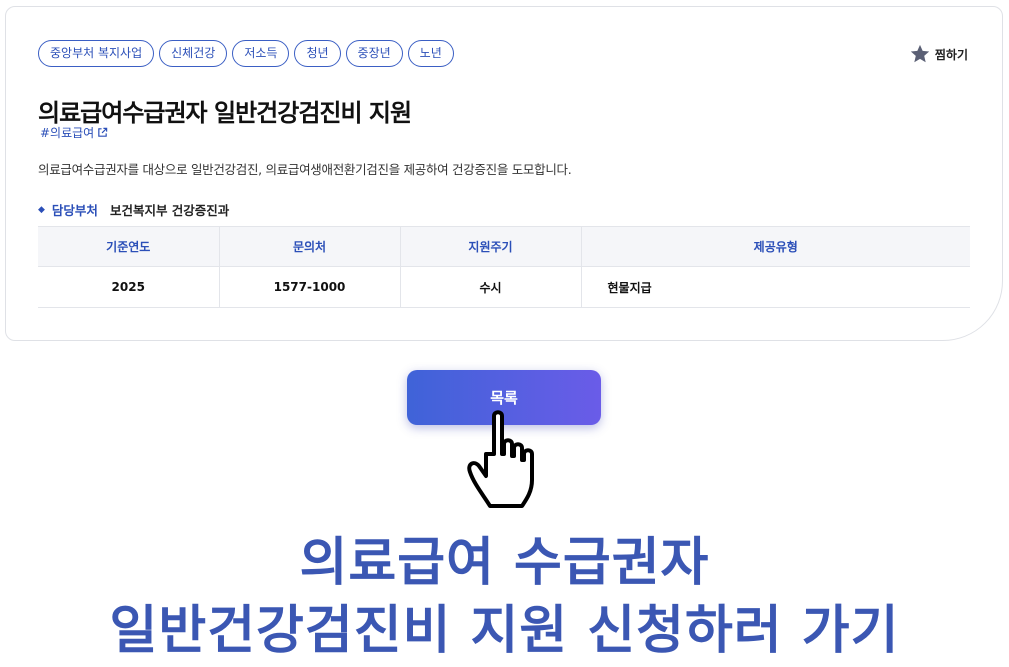  I want to click on bookmark-button: 찜하기, so click(938, 54).